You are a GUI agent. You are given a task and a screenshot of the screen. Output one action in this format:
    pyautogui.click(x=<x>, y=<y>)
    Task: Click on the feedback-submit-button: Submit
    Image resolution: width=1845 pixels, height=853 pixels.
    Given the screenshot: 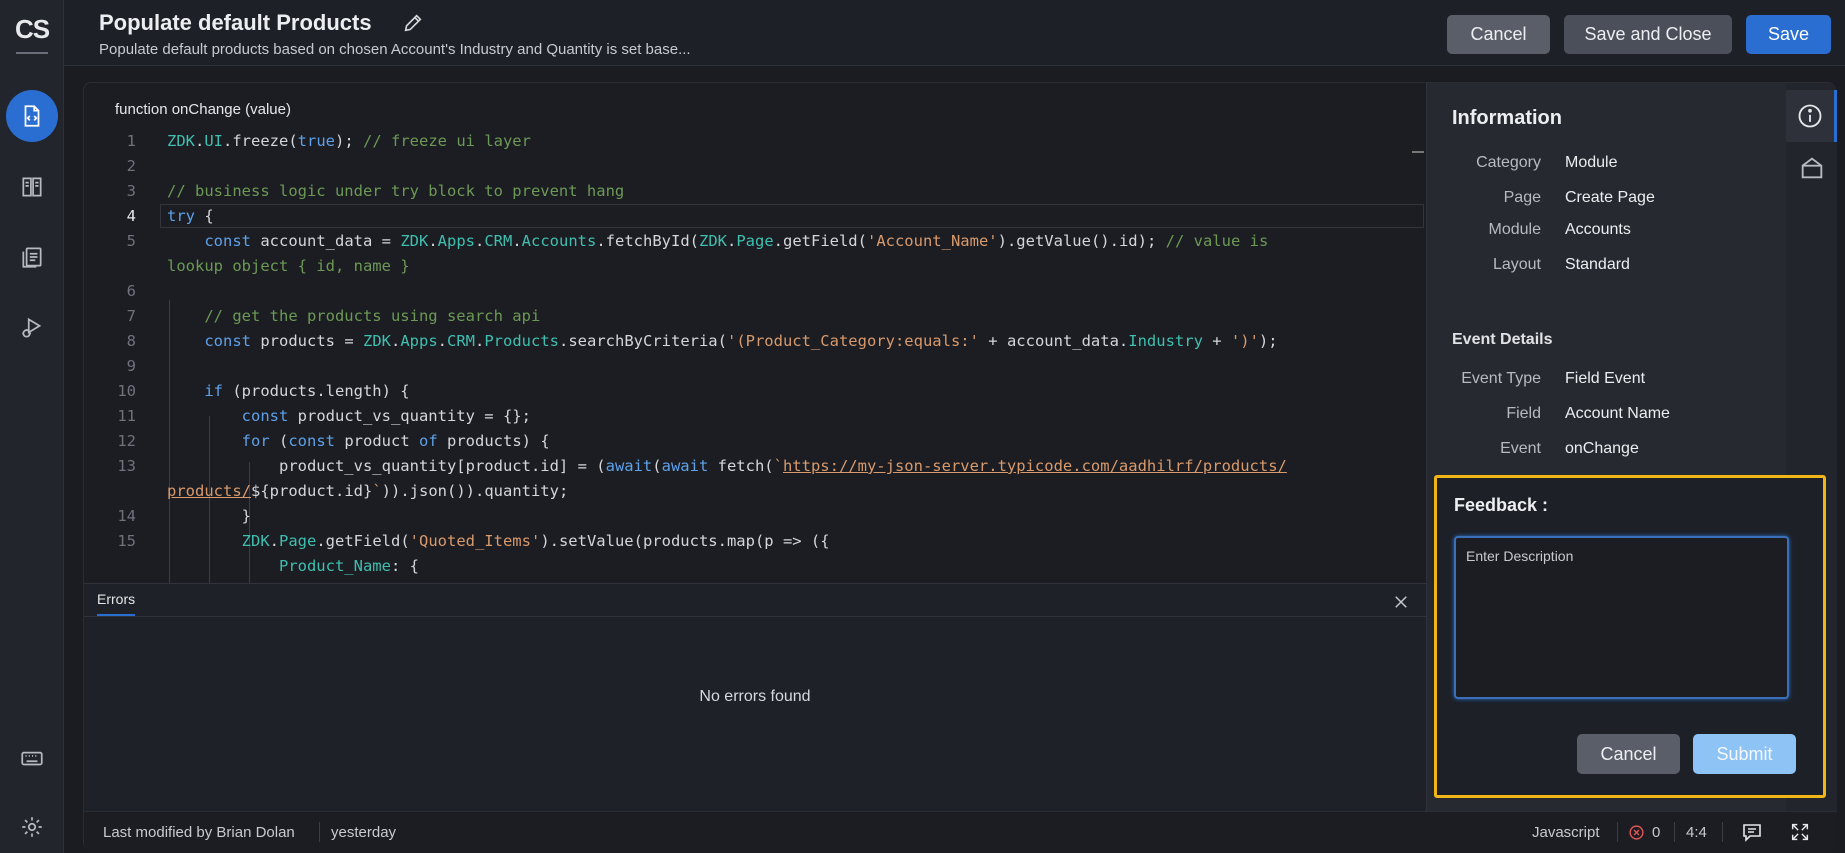 What is the action you would take?
    pyautogui.click(x=1744, y=754)
    